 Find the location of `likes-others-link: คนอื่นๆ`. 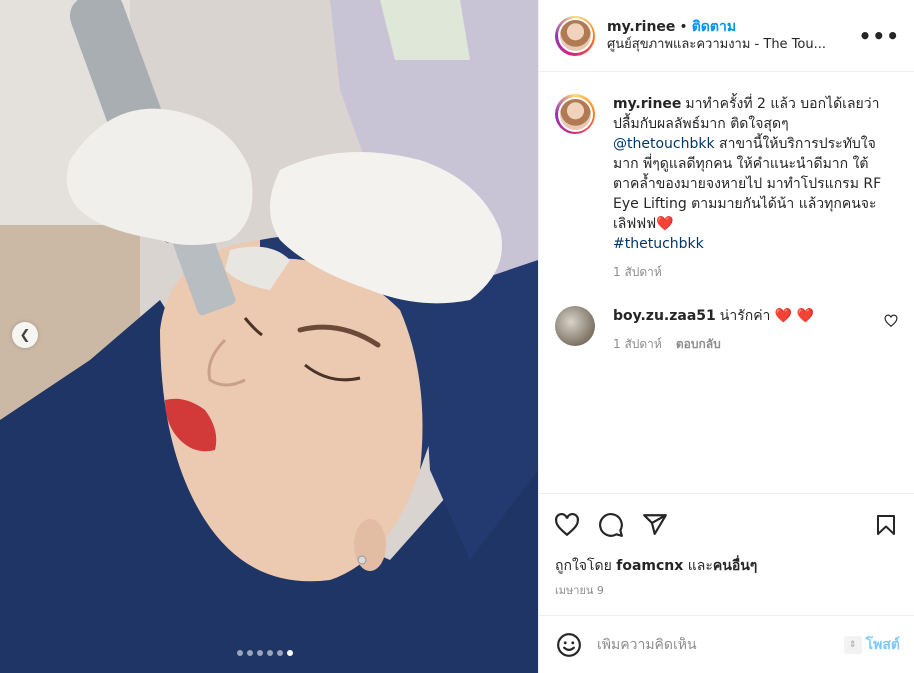

likes-others-link: คนอื่นๆ is located at coordinates (735, 566).